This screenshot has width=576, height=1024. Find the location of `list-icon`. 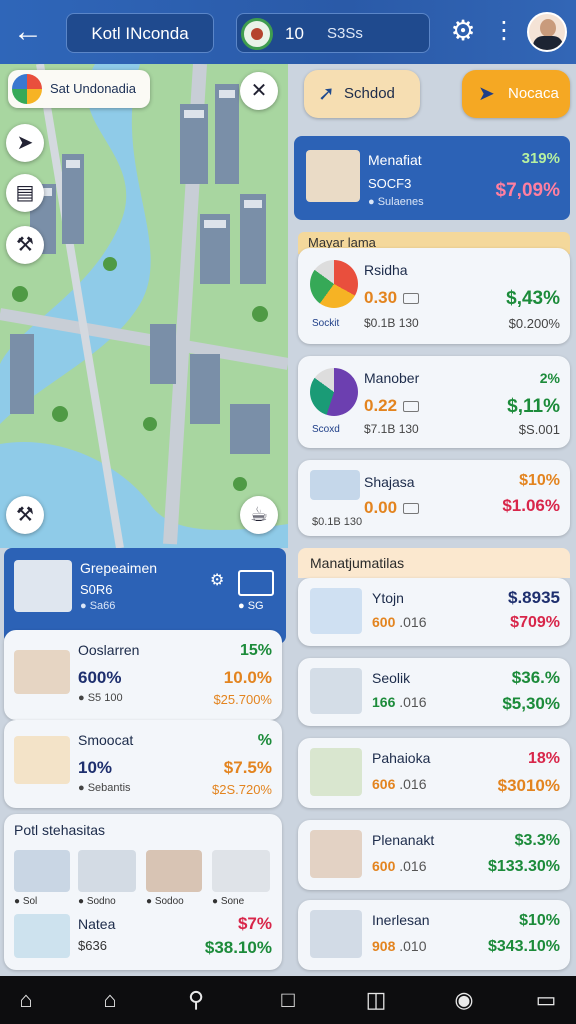

list-icon is located at coordinates (256, 583).